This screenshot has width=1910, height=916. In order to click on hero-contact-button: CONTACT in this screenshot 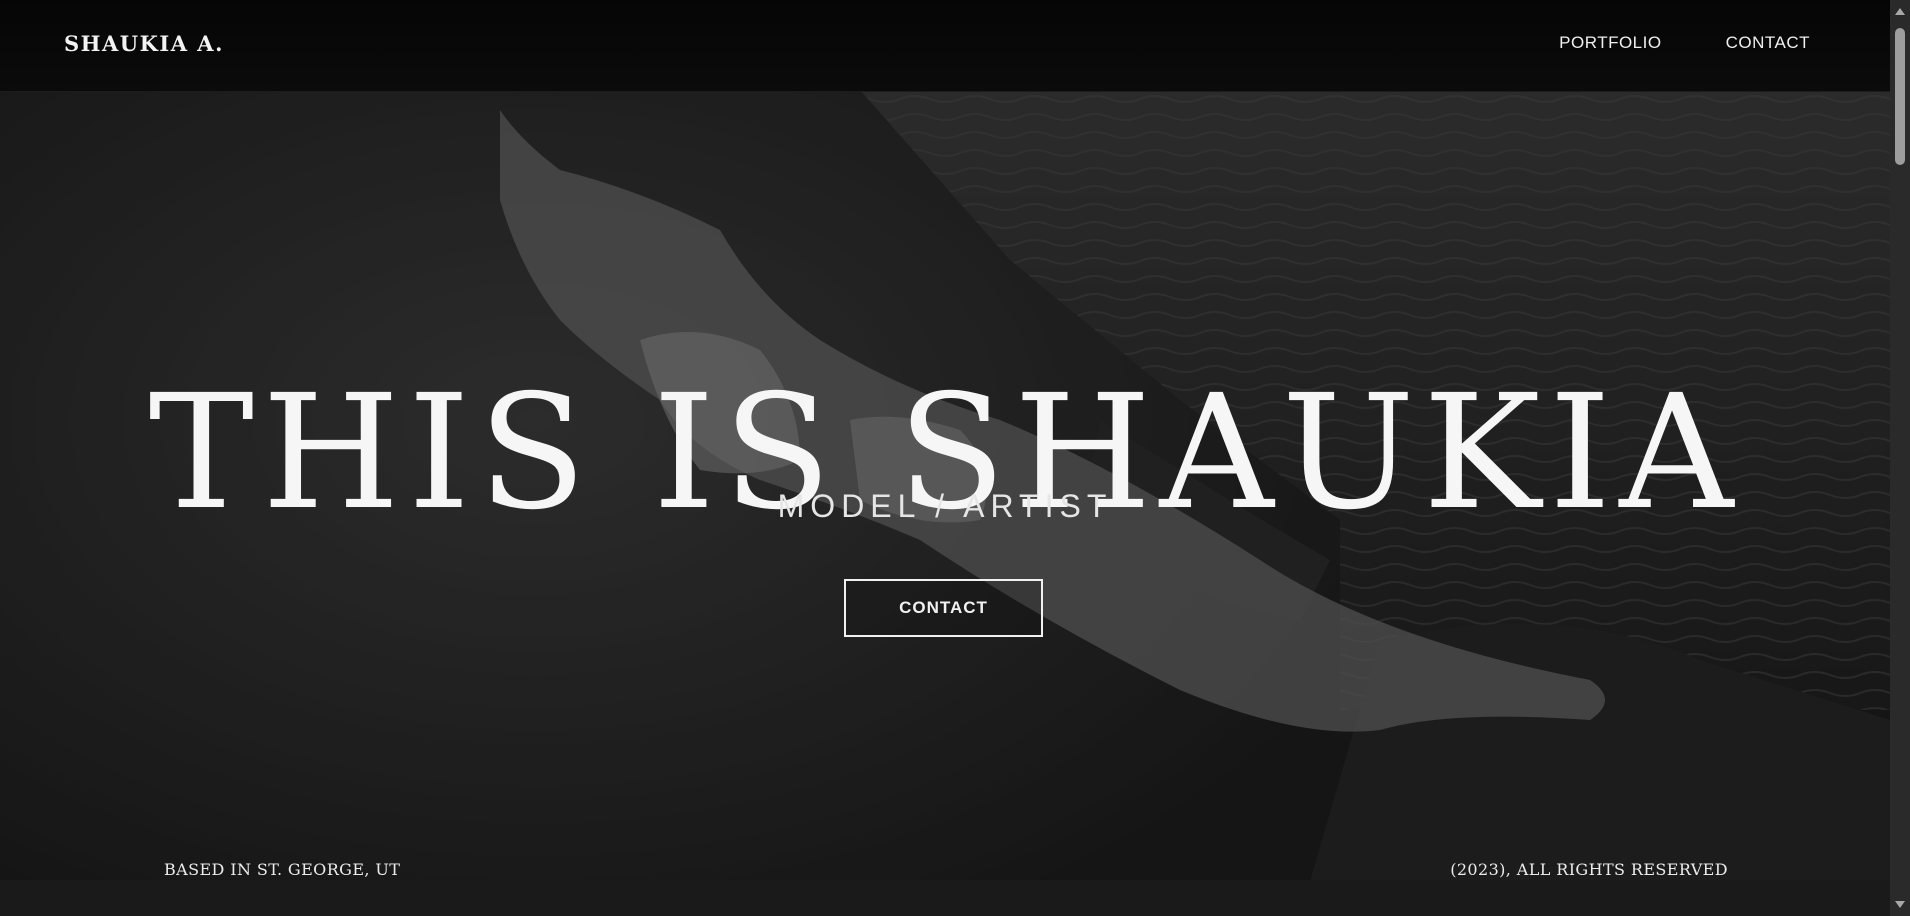, I will do `click(943, 608)`.